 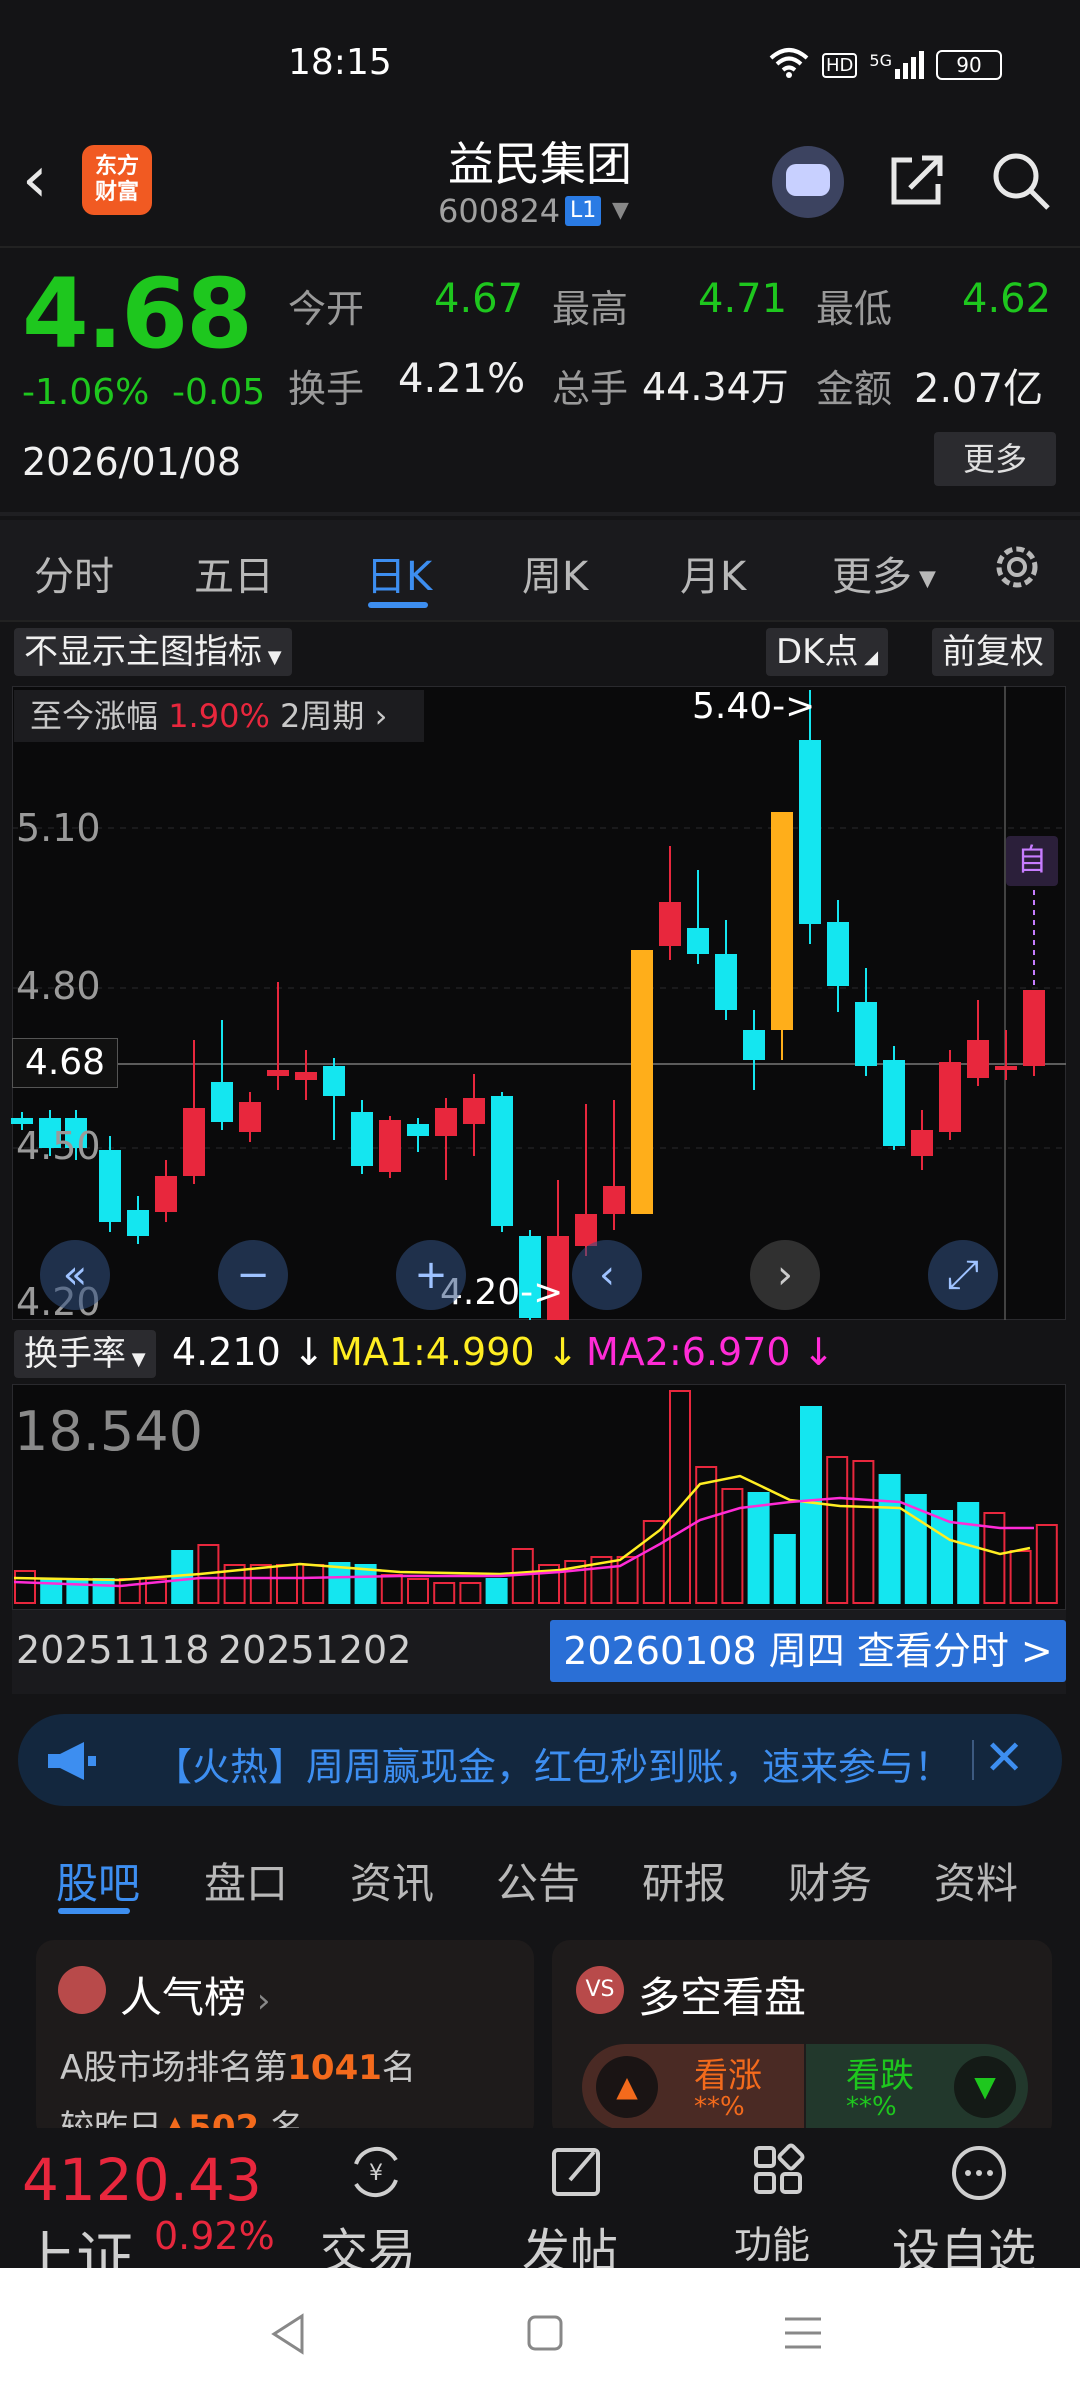 I want to click on view-intraday-button: 20260108 周四 查看分时 >, so click(x=808, y=1651).